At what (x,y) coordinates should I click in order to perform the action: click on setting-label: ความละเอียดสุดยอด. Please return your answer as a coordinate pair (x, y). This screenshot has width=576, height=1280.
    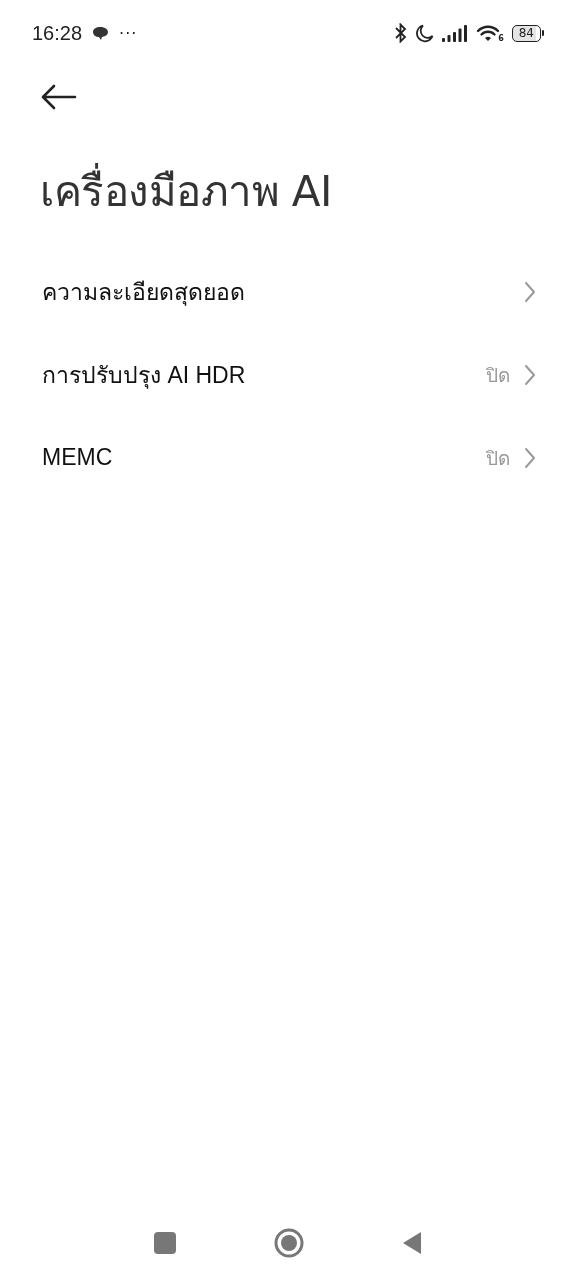
    Looking at the image, I should click on (144, 292).